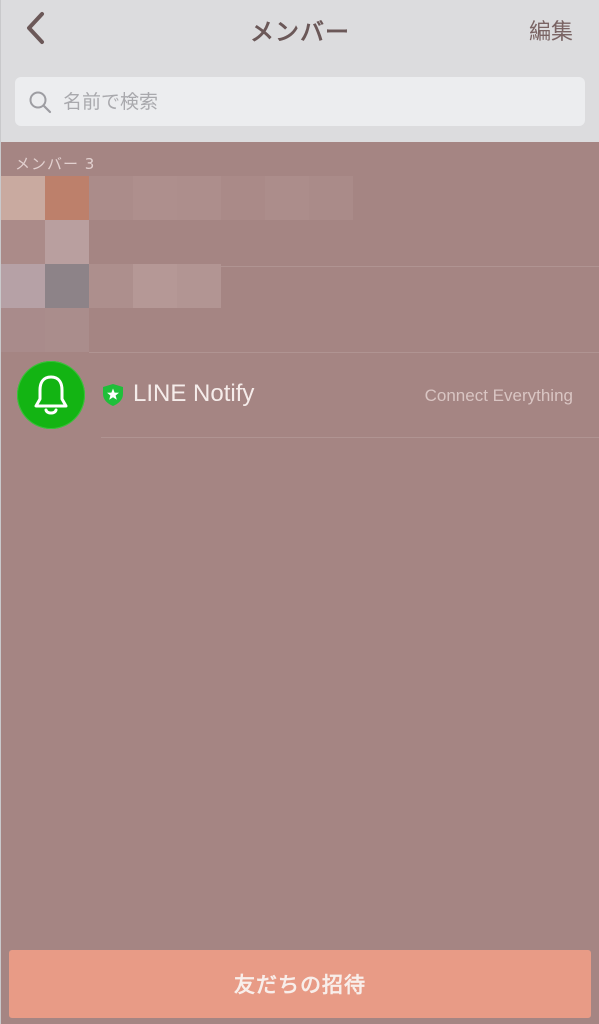  What do you see at coordinates (40, 102) in the screenshot?
I see `search-icon` at bounding box center [40, 102].